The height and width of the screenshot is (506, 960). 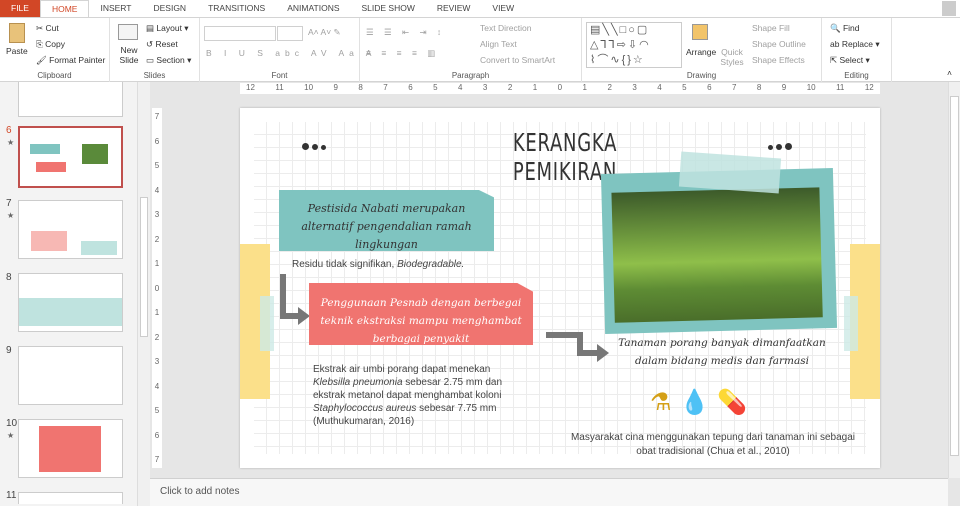 I want to click on tab-review: REVIEW, so click(x=454, y=8).